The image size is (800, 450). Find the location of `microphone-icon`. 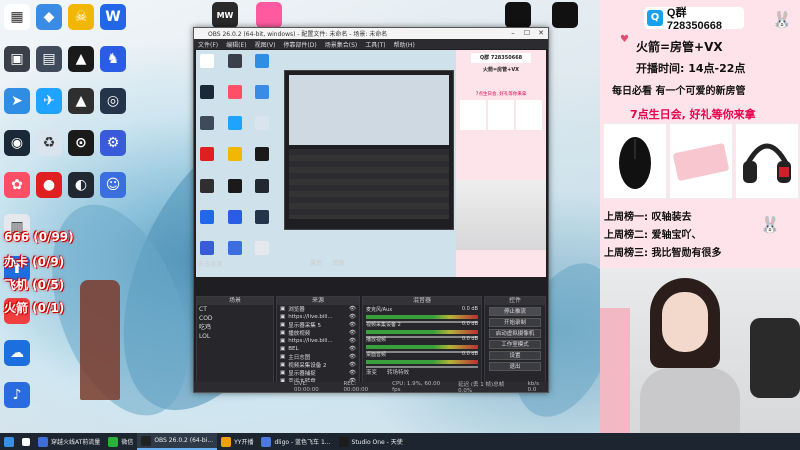

microphone-icon is located at coordinates (775, 358).